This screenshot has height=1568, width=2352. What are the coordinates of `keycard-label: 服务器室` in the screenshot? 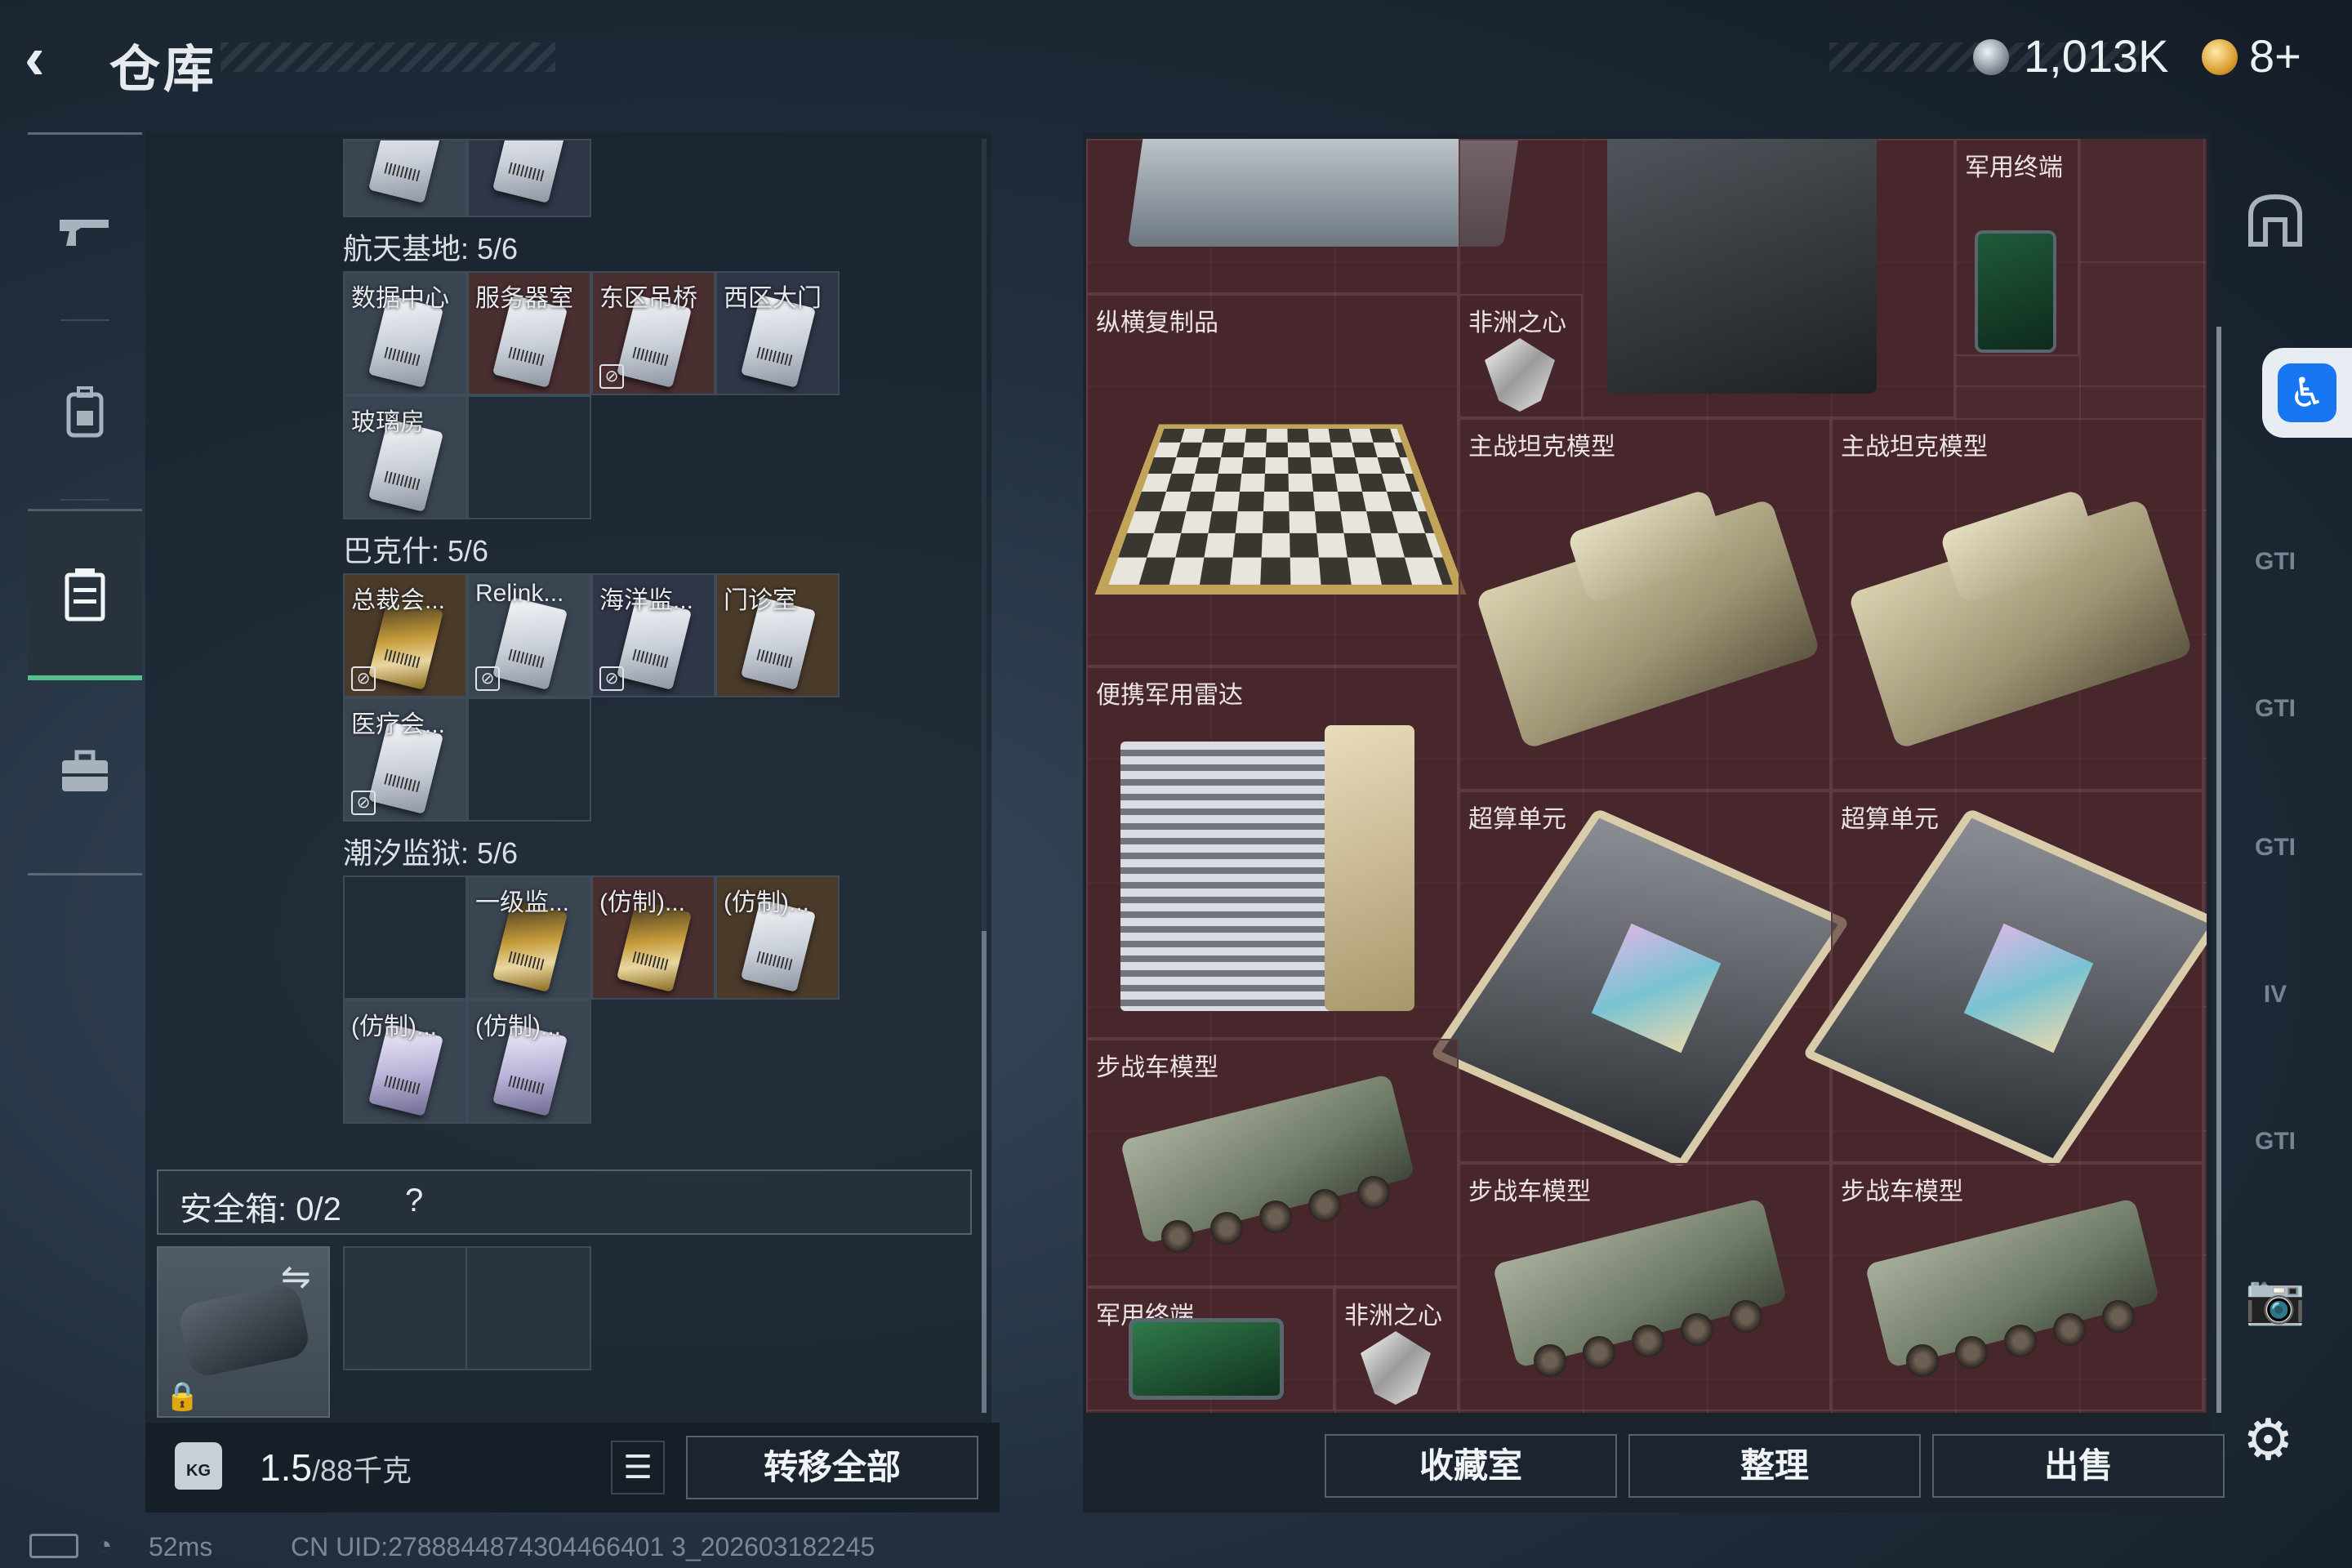 It's located at (524, 298).